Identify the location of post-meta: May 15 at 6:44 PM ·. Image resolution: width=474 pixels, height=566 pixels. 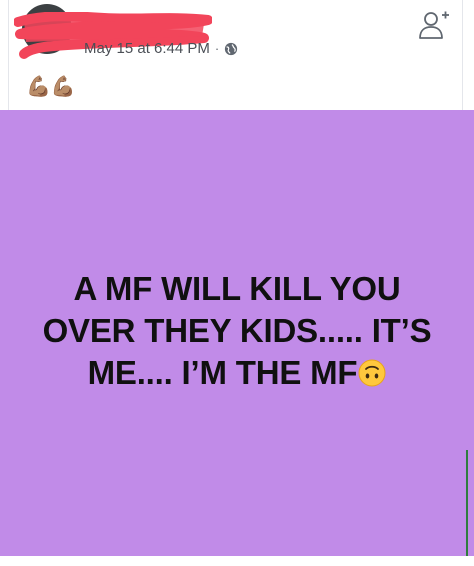
(161, 48).